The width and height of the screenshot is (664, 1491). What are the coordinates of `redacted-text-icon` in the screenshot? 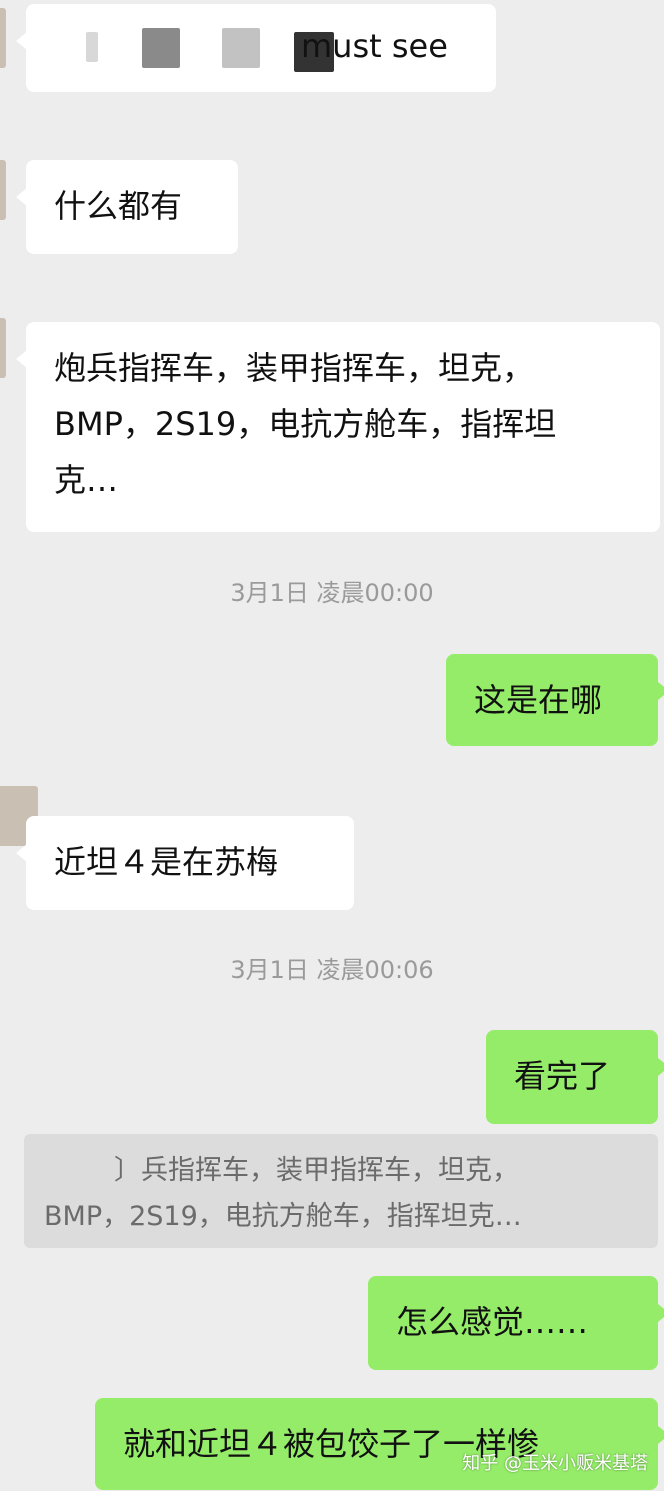 It's located at (194, 50).